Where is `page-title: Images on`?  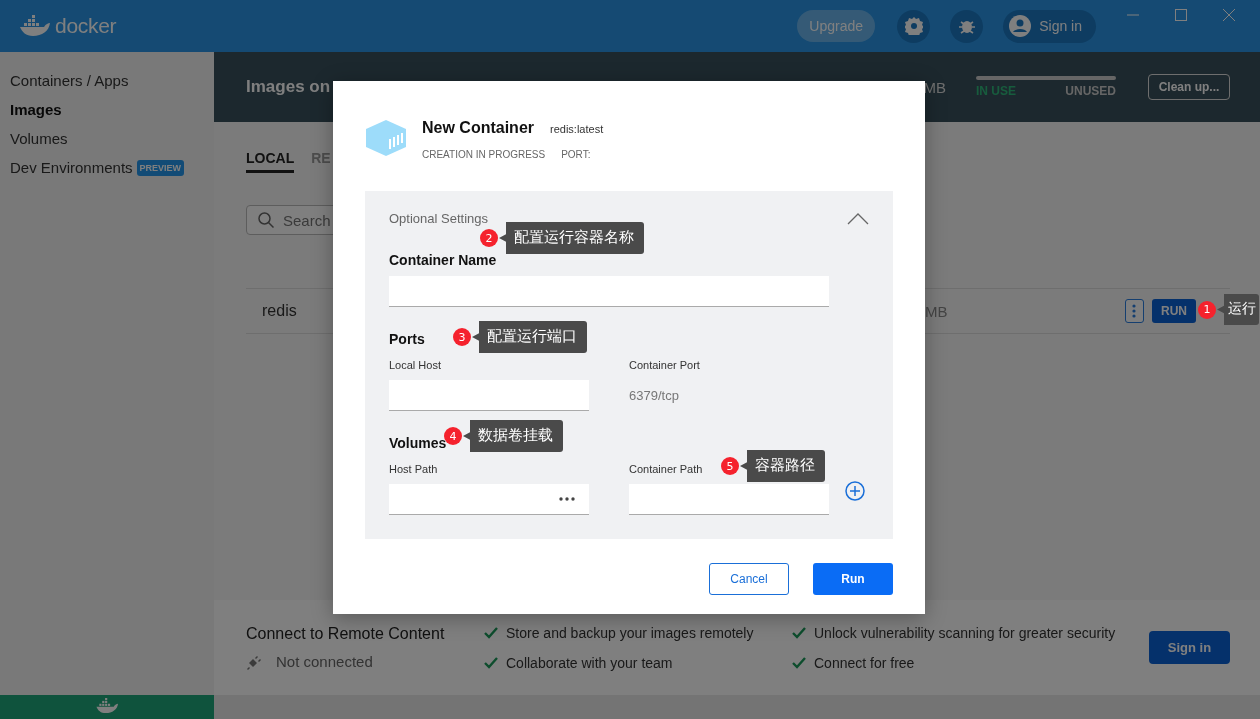
page-title: Images on is located at coordinates (289, 87).